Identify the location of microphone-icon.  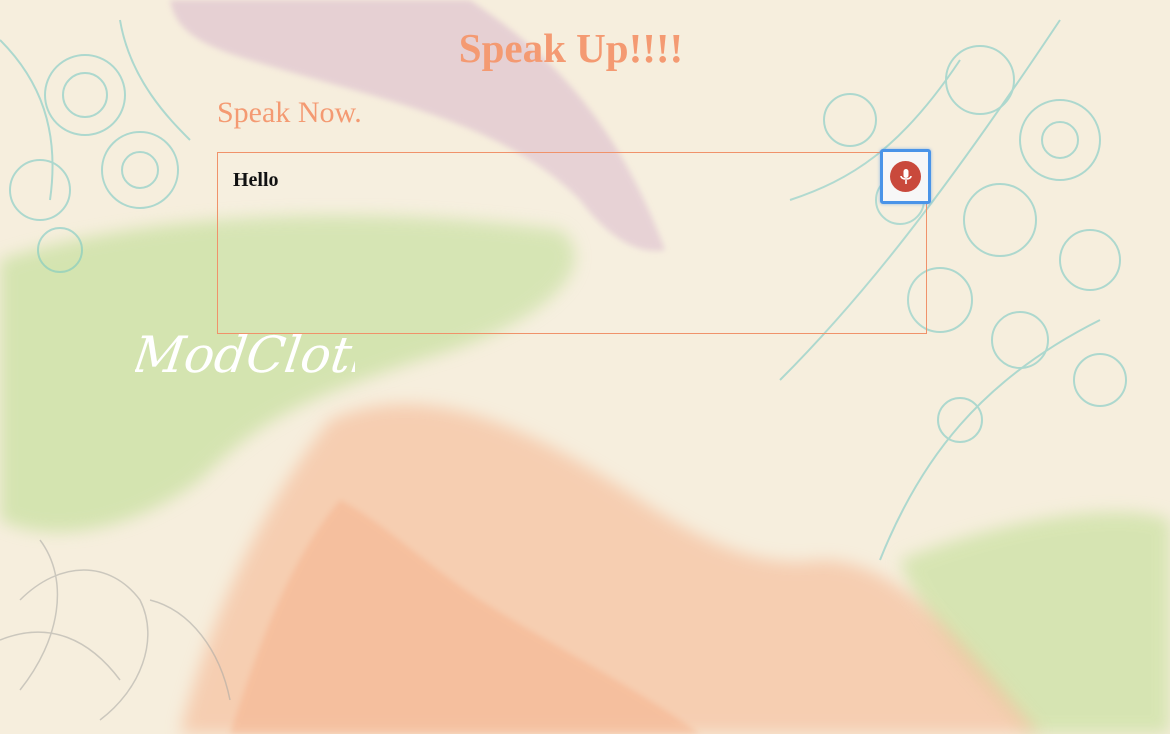
(905, 176).